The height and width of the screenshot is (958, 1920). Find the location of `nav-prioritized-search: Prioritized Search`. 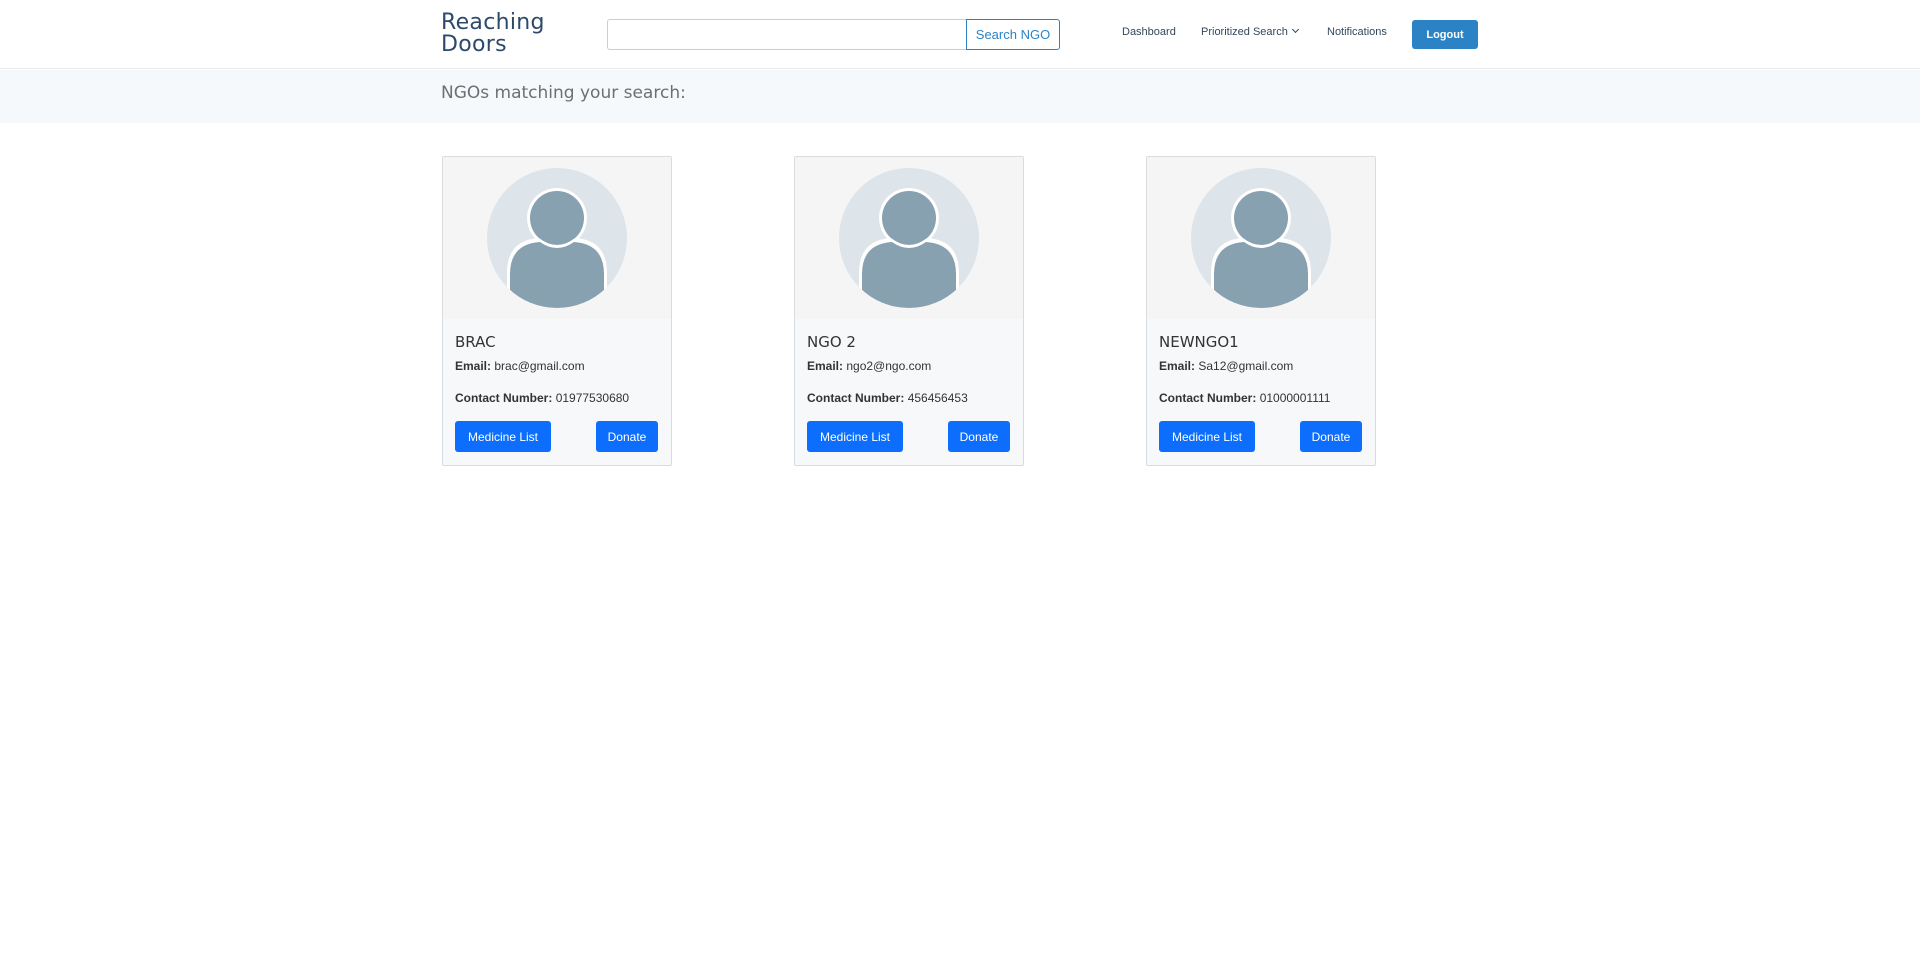

nav-prioritized-search: Prioritized Search is located at coordinates (1250, 31).